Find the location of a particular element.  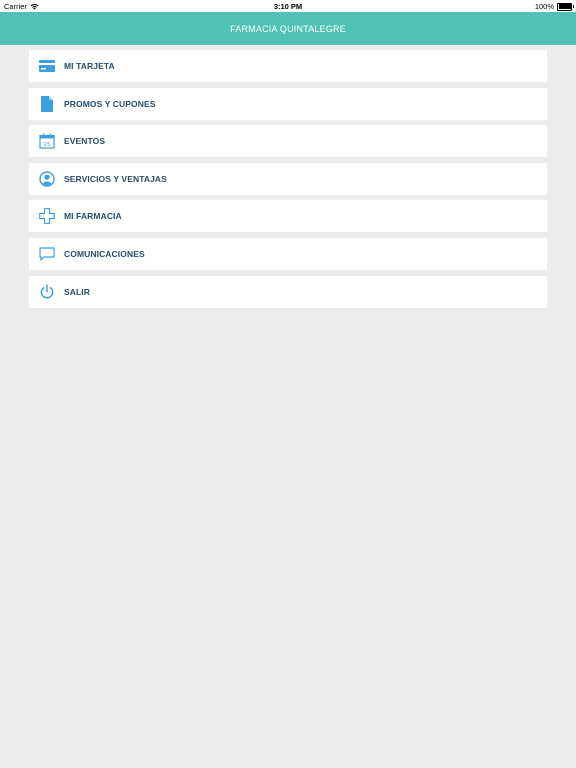

card-icon is located at coordinates (46, 66).